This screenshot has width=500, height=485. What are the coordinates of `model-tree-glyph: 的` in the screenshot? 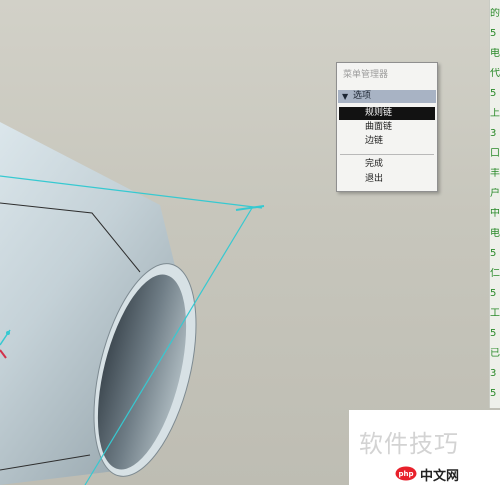 It's located at (495, 14).